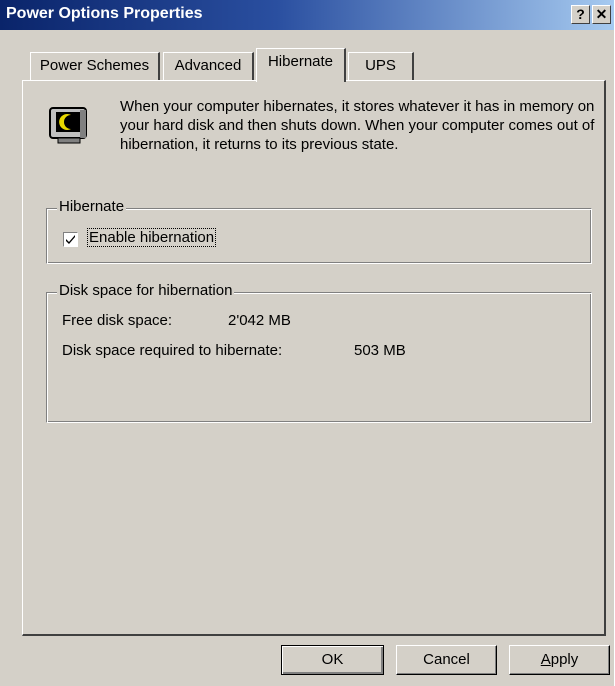  Describe the element at coordinates (580, 14) in the screenshot. I see `help-button: ?` at that location.